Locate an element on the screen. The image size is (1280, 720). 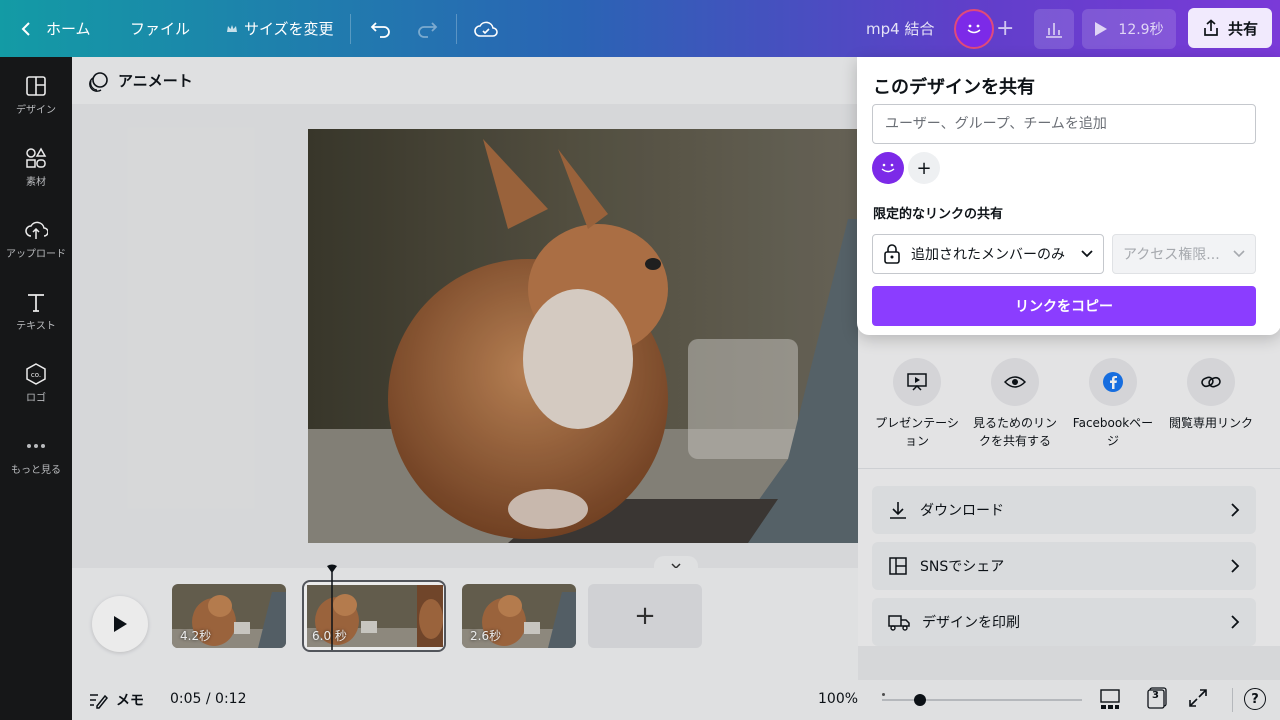
add-page-button: + is located at coordinates (645, 616).